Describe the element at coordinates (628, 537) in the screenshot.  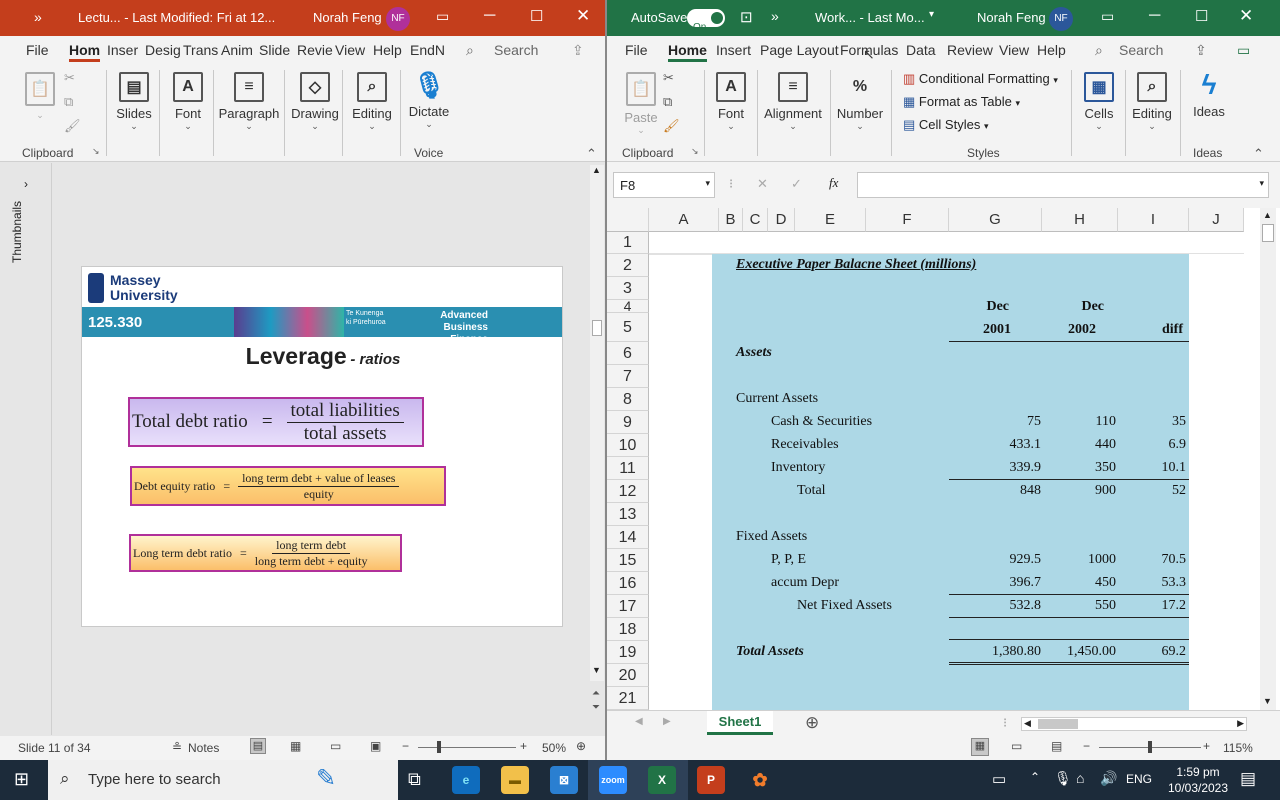
I see `row-header-14: 14` at that location.